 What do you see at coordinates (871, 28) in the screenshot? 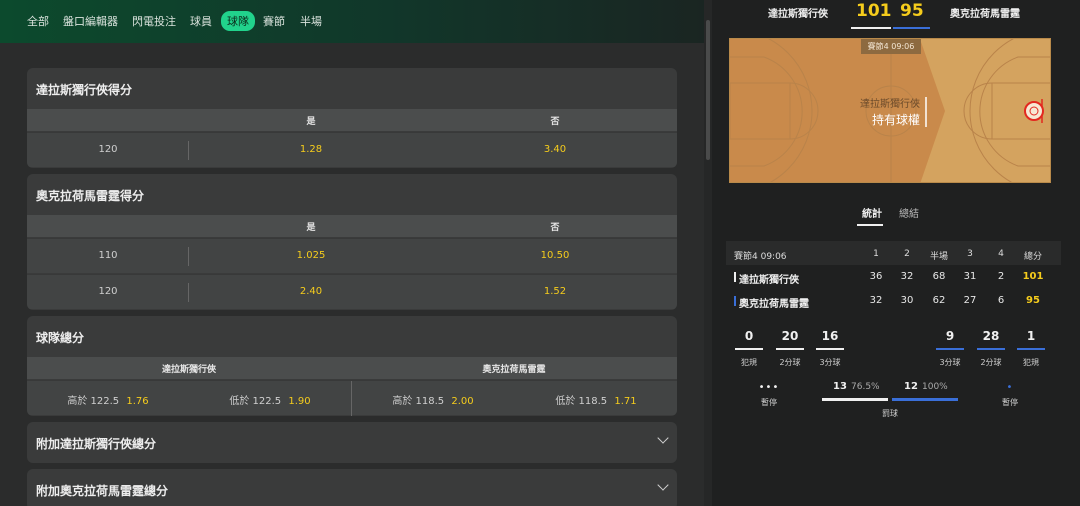
I see `home-score-underline` at bounding box center [871, 28].